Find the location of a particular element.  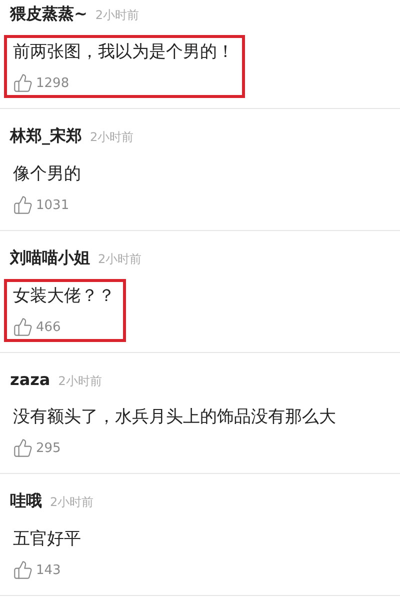

username: 哇哦 is located at coordinates (26, 501).